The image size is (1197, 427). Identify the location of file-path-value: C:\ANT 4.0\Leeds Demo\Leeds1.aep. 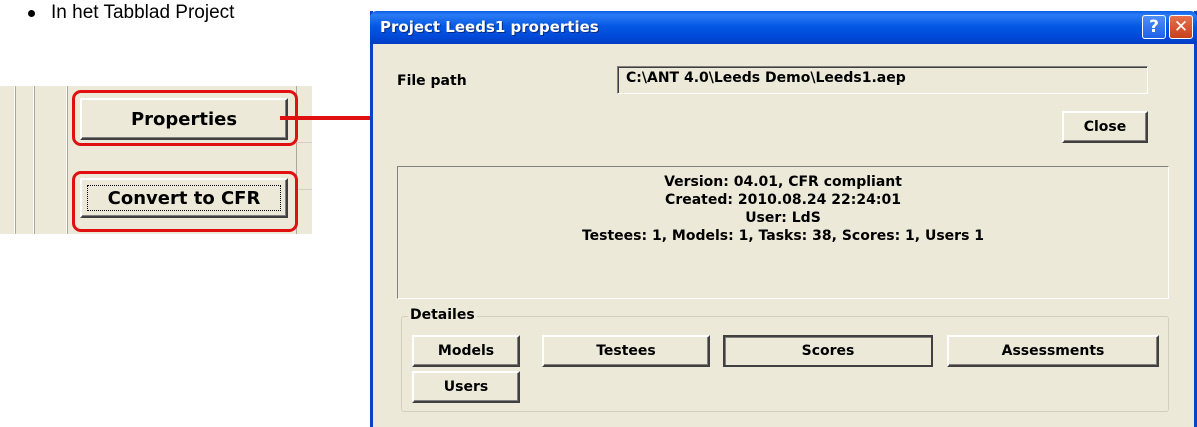
(766, 78).